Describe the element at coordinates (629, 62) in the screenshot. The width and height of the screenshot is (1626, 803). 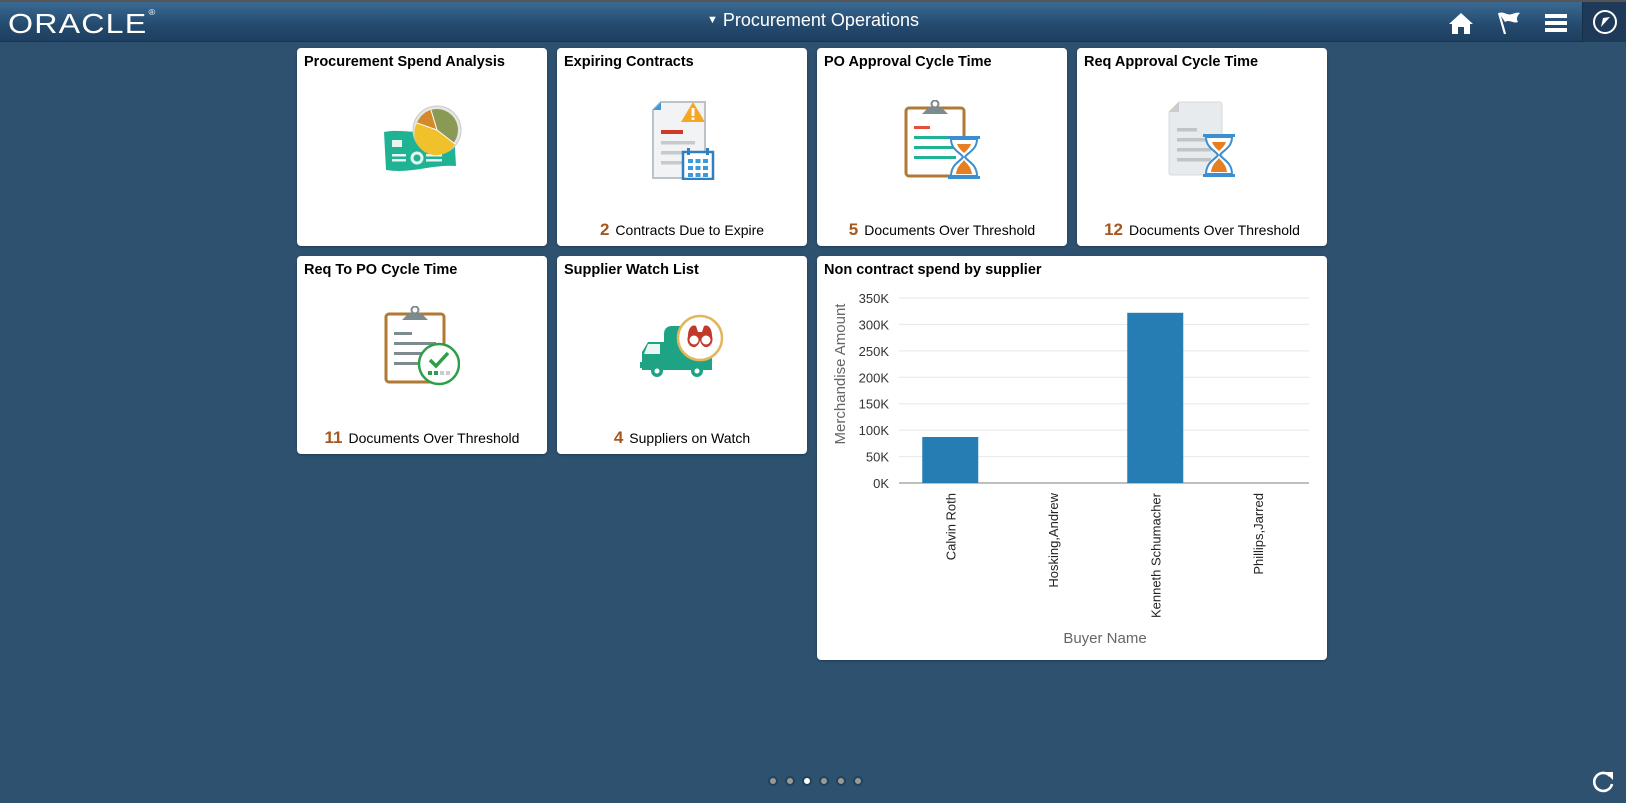
I see `tile-title: Expiring Contracts` at that location.